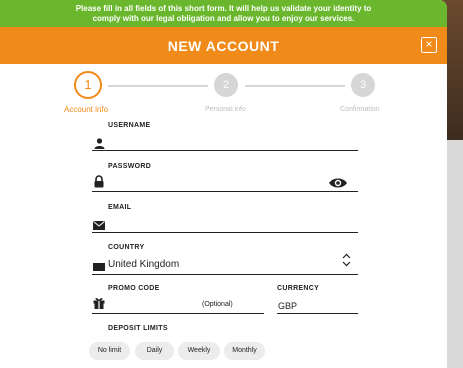 The image size is (463, 368). What do you see at coordinates (360, 109) in the screenshot?
I see `step-3-label: Confirmation` at bounding box center [360, 109].